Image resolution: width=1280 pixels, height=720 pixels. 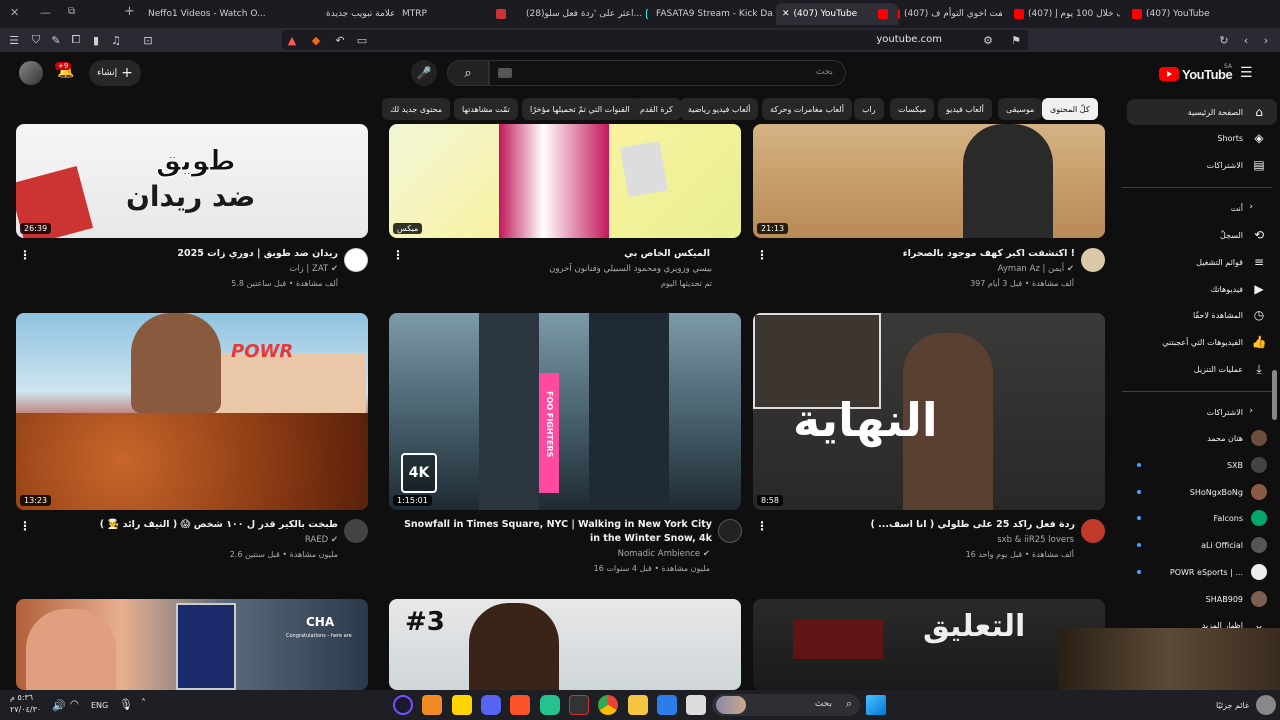 What do you see at coordinates (1202, 342) in the screenshot?
I see `sidebar-item-liked: الفيديوهات التي أعجبتني 👍` at bounding box center [1202, 342].